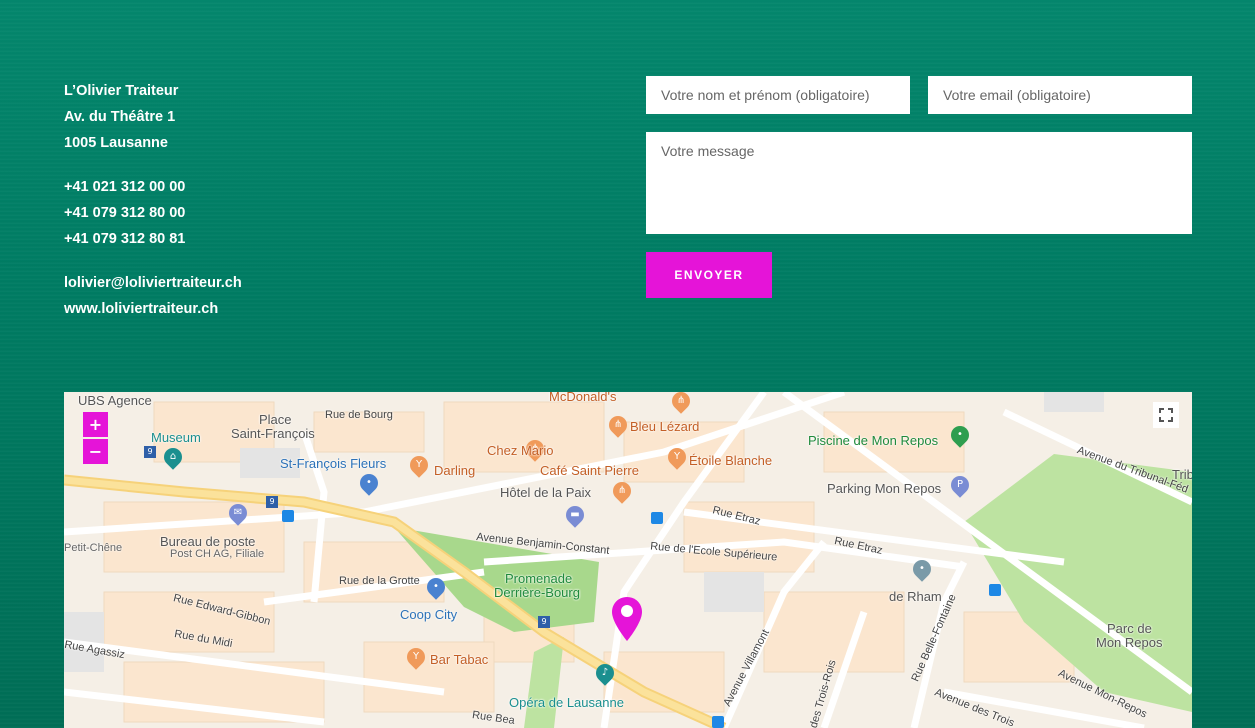 The width and height of the screenshot is (1255, 728). Describe the element at coordinates (1129, 642) in the screenshot. I see `map-label: Mon Repos` at that location.